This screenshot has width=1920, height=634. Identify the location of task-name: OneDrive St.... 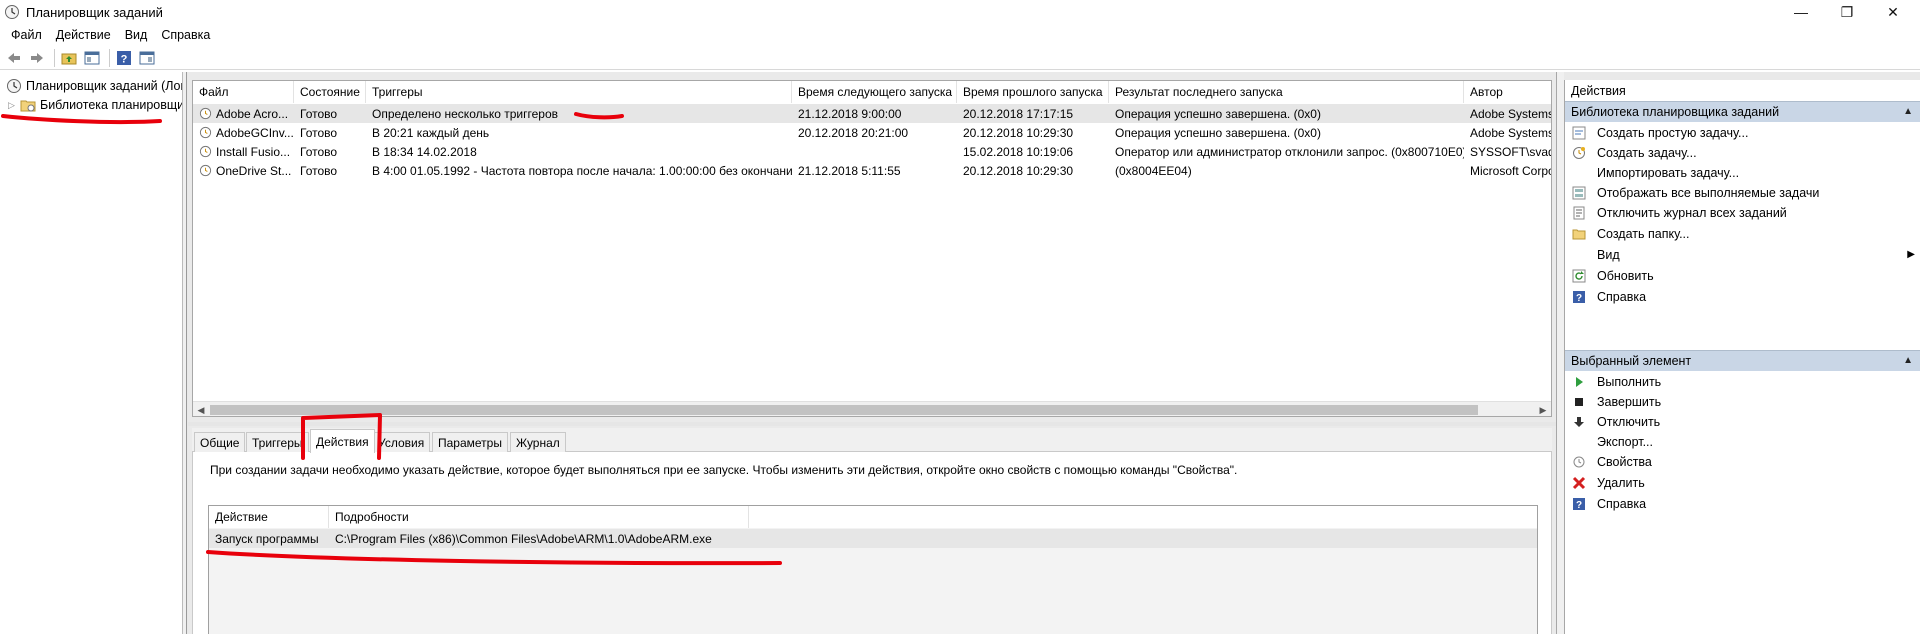
(254, 170).